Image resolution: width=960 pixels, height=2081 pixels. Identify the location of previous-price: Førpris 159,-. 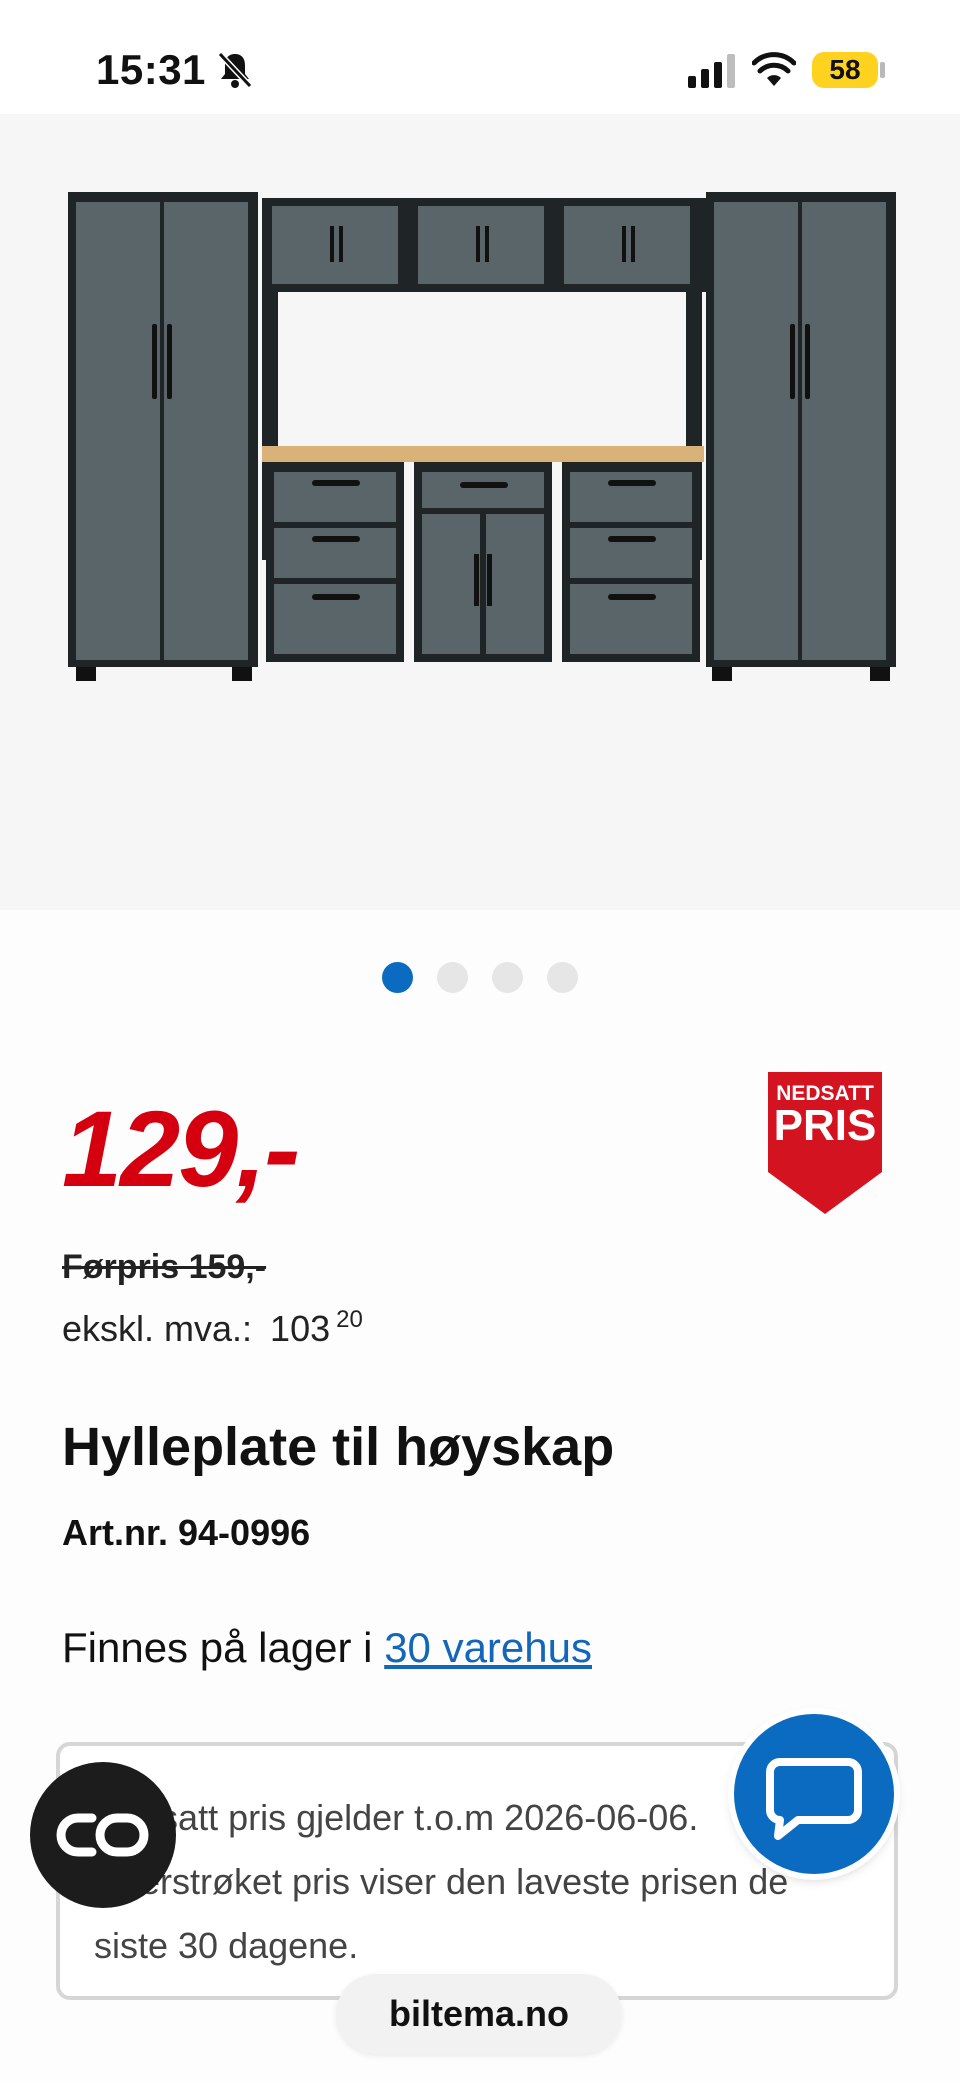
(164, 1267).